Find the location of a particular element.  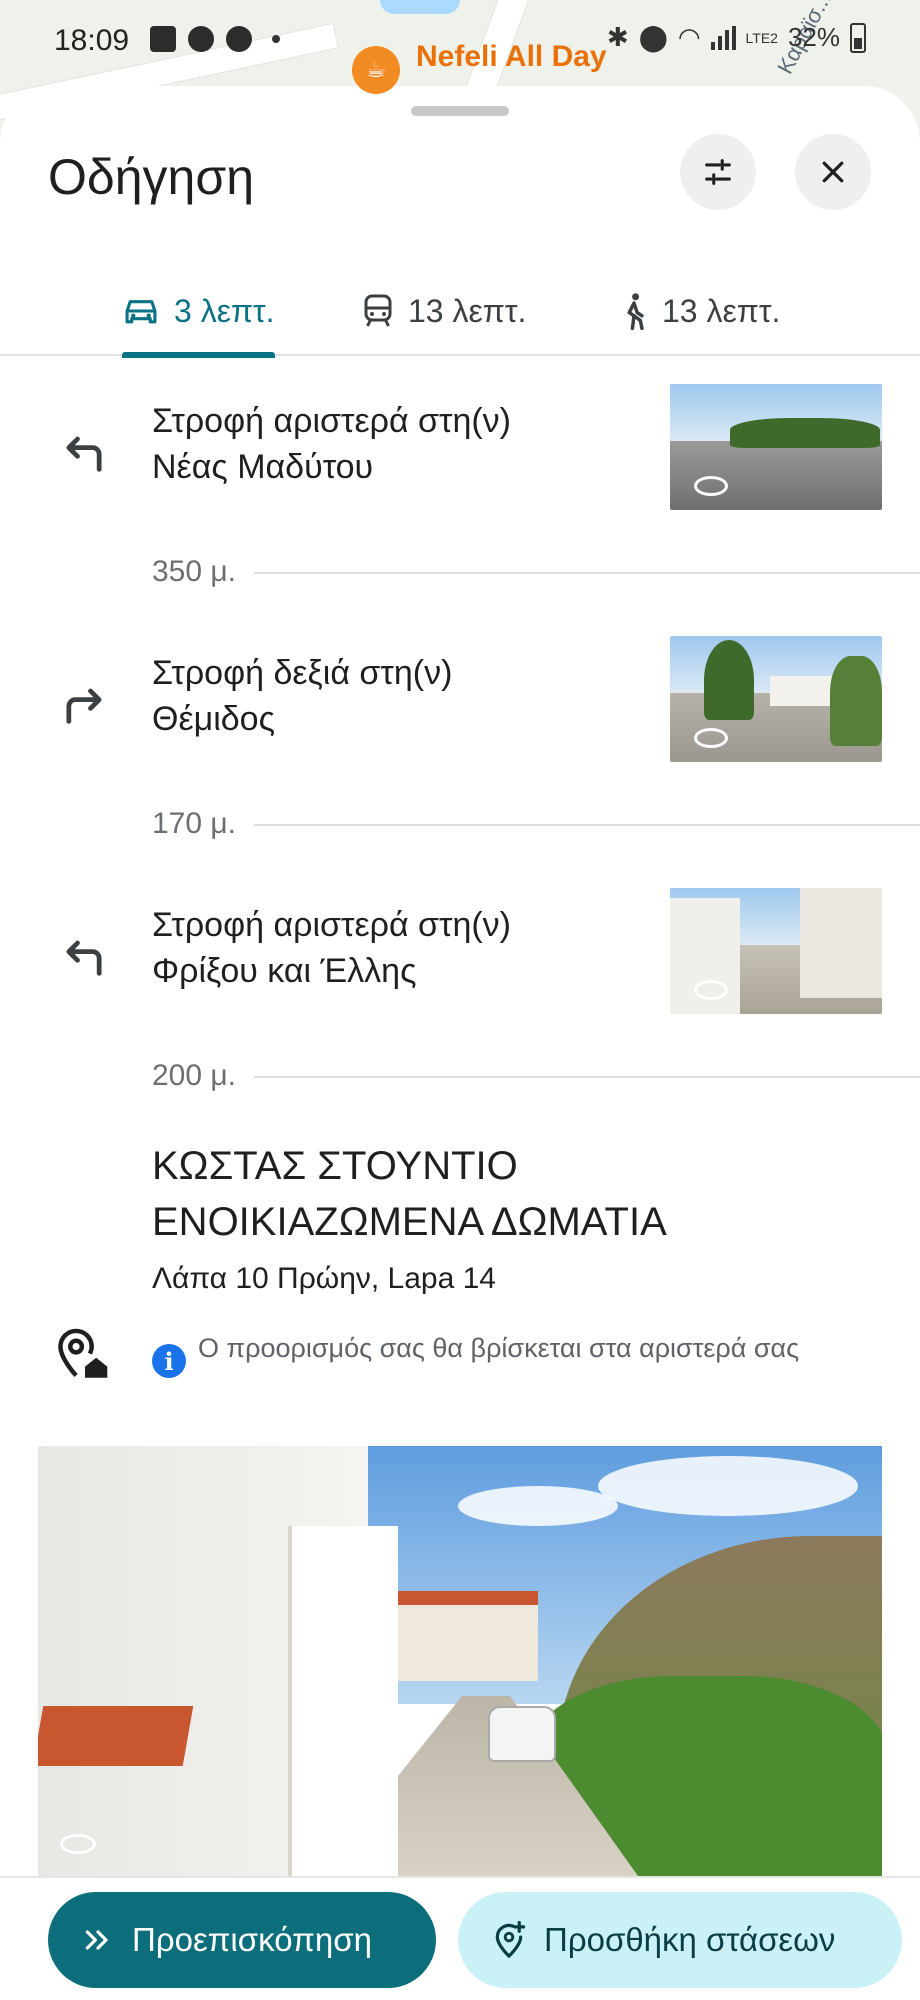

chrome-icon is located at coordinates (239, 39).